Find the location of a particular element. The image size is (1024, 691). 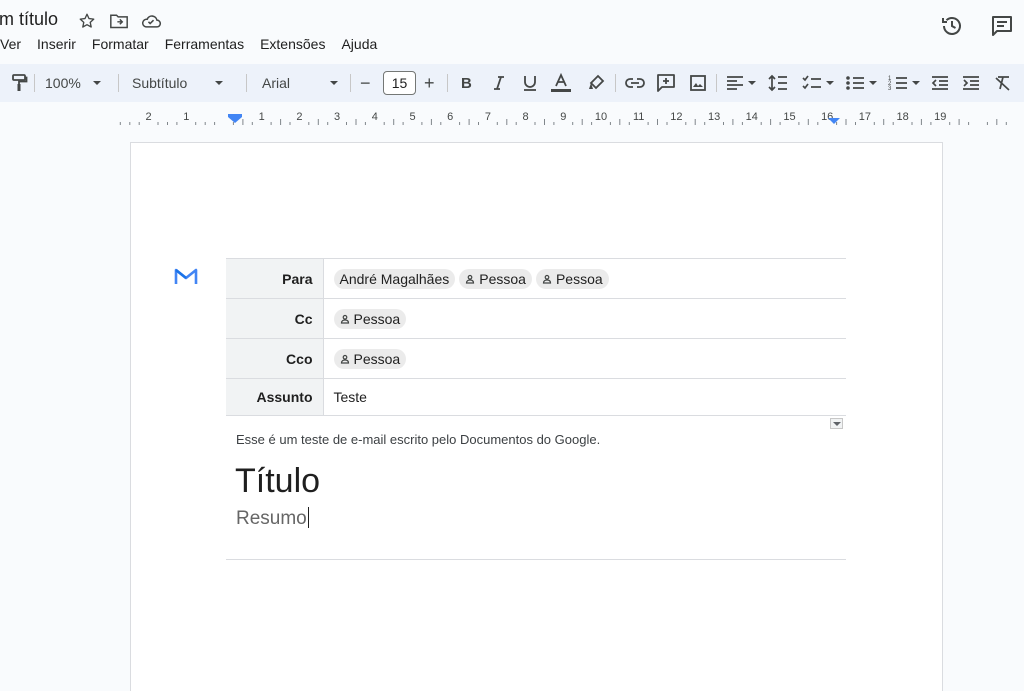

title-icons is located at coordinates (119, 21).